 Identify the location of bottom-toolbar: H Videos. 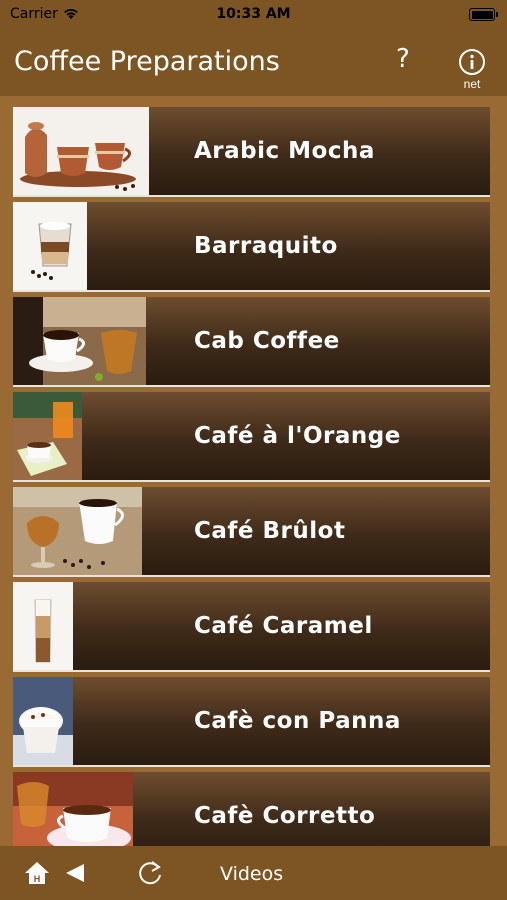
(253, 873).